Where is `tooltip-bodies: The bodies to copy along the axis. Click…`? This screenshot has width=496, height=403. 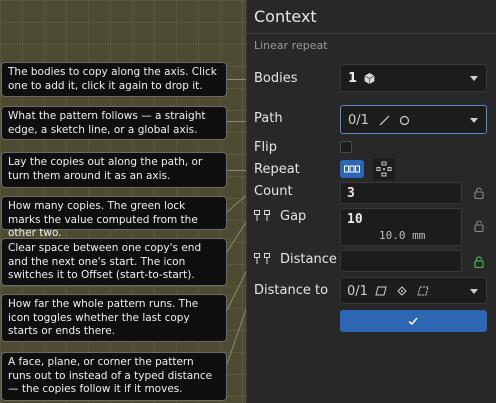
tooltip-bodies: The bodies to copy along the axis. Click… is located at coordinates (114, 79).